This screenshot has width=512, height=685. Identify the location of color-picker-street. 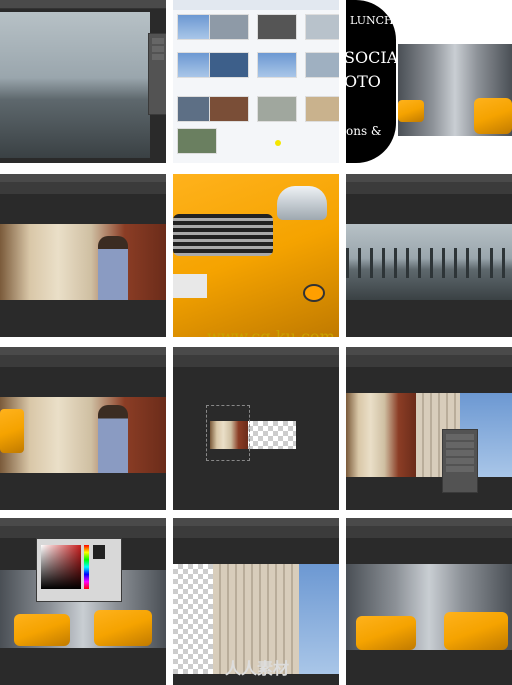
(83, 601).